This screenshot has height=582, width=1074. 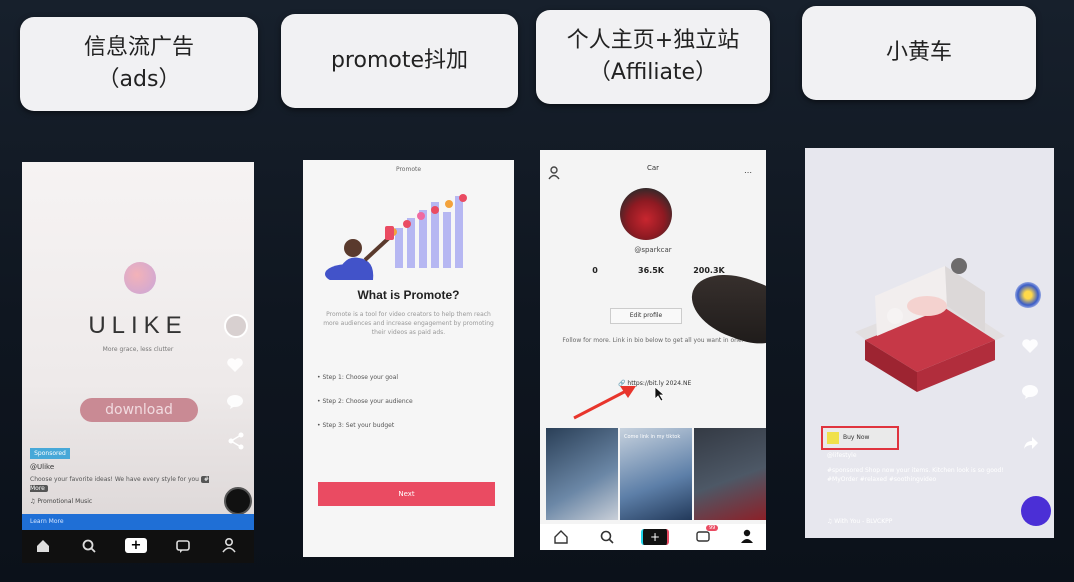 What do you see at coordinates (653, 250) in the screenshot?
I see `profile-username: @sparkcar` at bounding box center [653, 250].